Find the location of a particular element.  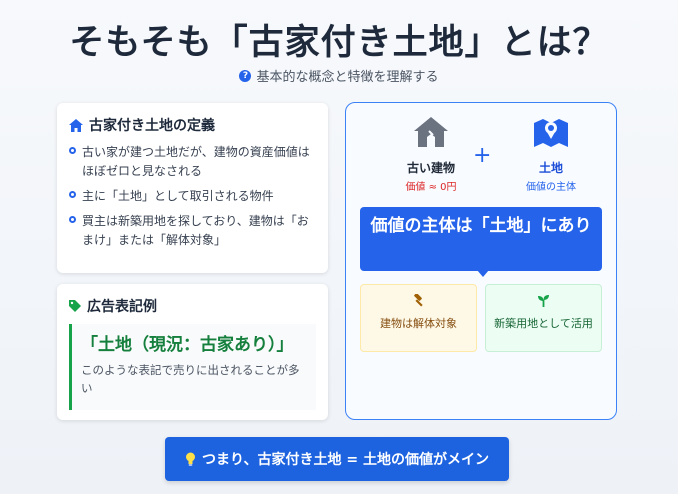

summary-banner: つまり、古家付き土地 = 土地の価値がメイン is located at coordinates (337, 459).